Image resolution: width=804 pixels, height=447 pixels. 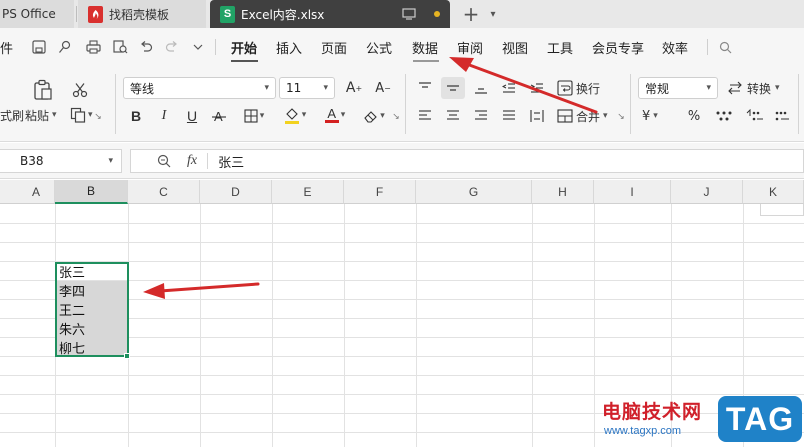 What do you see at coordinates (81, 115) in the screenshot?
I see `copy-button: ▾` at bounding box center [81, 115].